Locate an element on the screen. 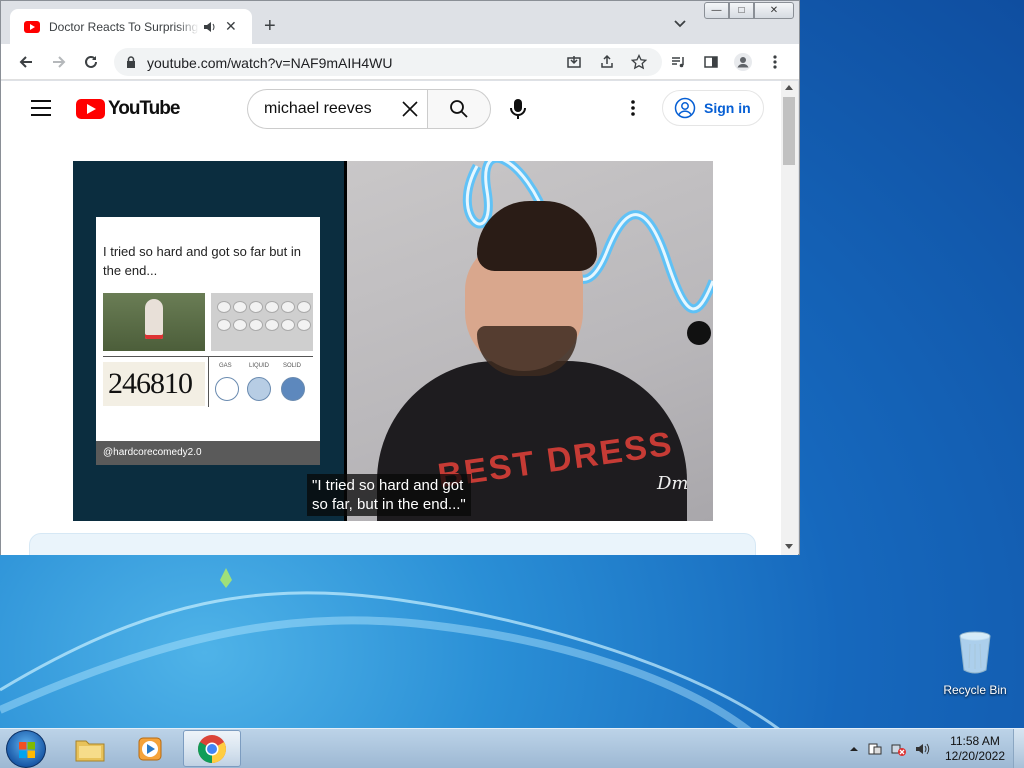 The width and height of the screenshot is (1024, 768). profile-avatar-icon is located at coordinates (743, 62).